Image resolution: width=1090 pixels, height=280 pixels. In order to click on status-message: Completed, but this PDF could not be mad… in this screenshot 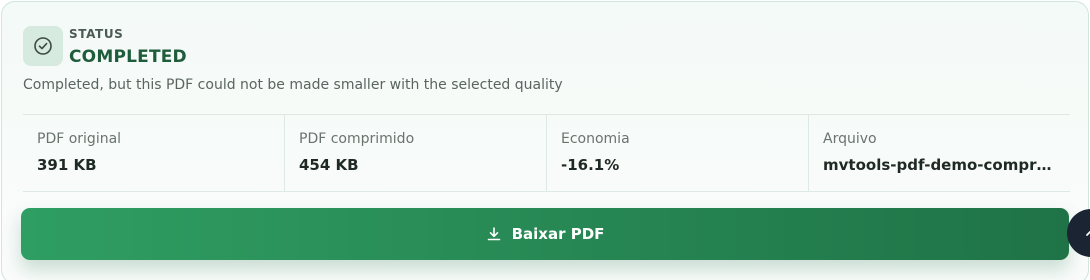, I will do `click(293, 85)`.